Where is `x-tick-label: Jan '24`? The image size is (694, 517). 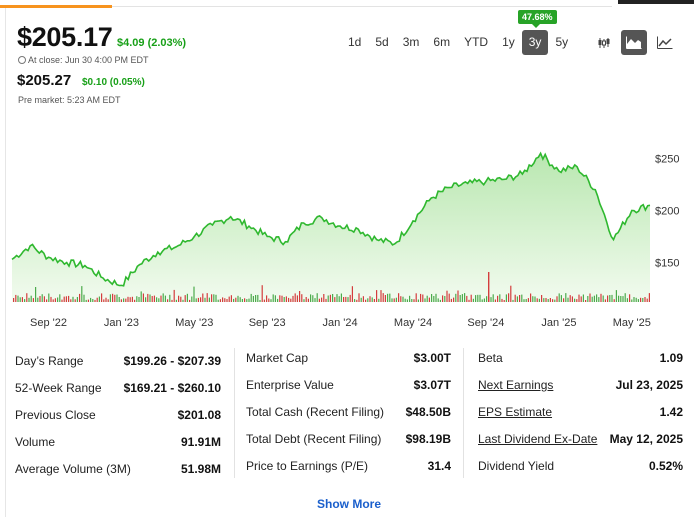
x-tick-label: Jan '24 is located at coordinates (340, 323).